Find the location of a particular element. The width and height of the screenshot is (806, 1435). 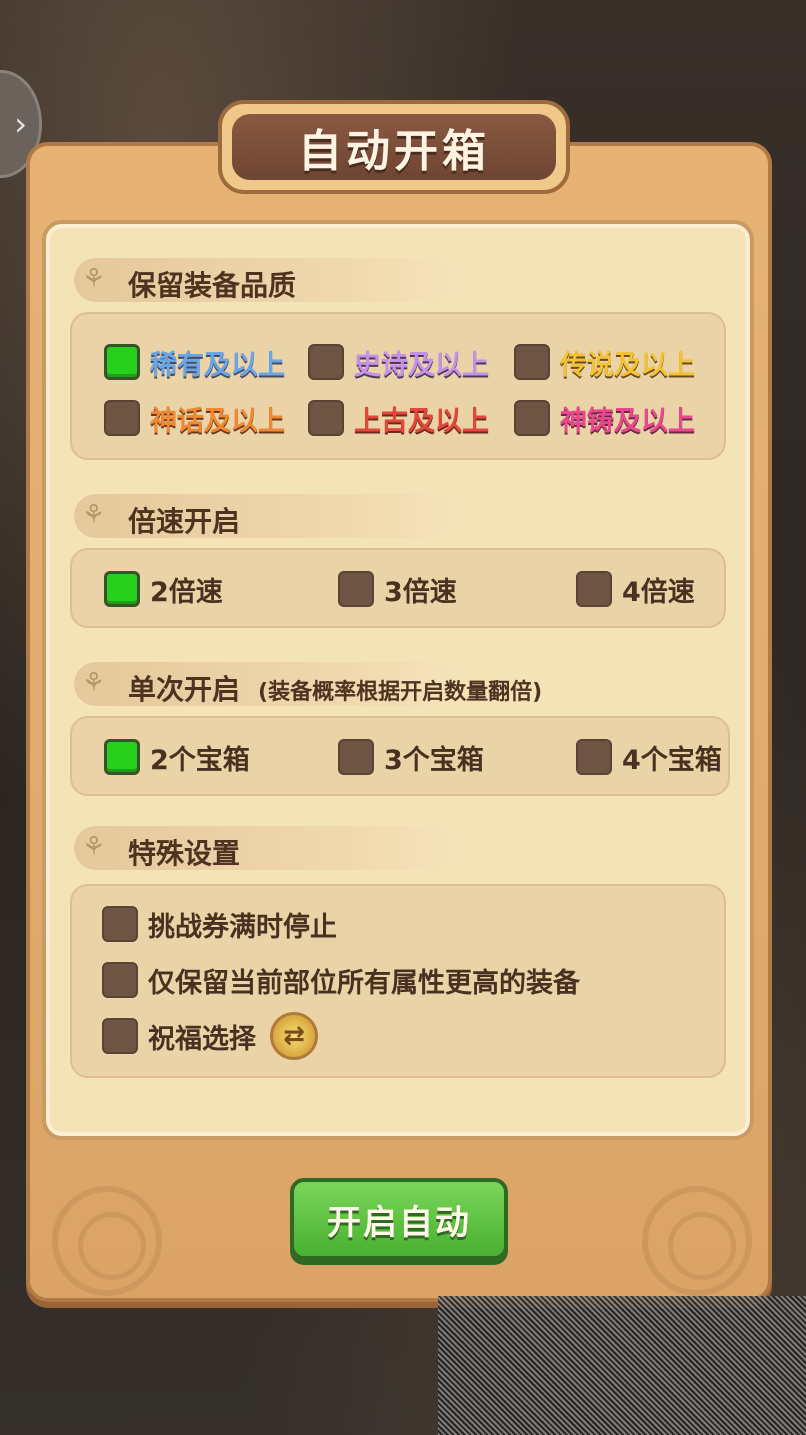

option-chest-2: 2个宝箱 is located at coordinates (177, 757).